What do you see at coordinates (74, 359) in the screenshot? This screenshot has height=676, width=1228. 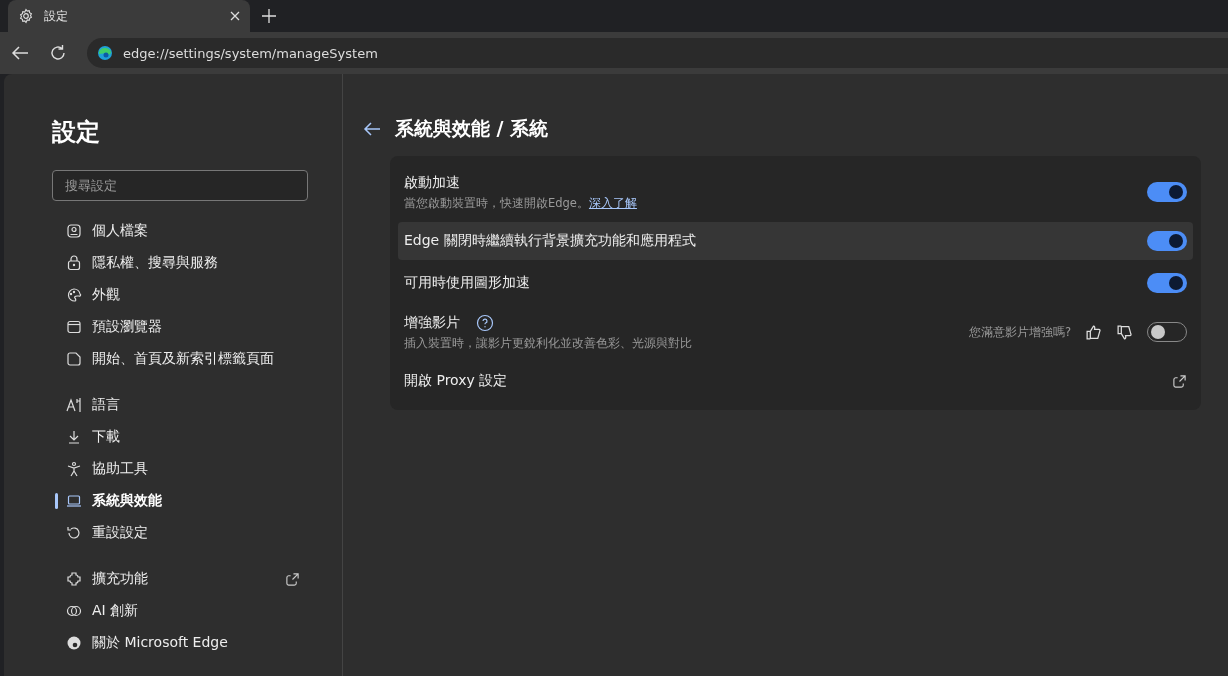 I see `page-icon` at bounding box center [74, 359].